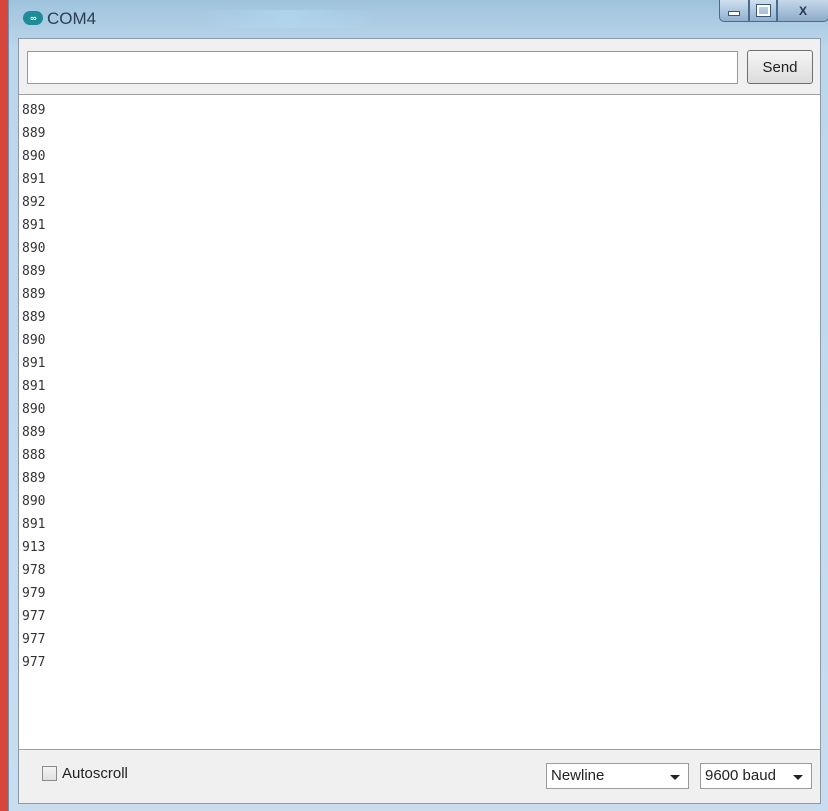 This screenshot has height=811, width=828. What do you see at coordinates (33, 18) in the screenshot?
I see `arduino-infinity-icon: ∞` at bounding box center [33, 18].